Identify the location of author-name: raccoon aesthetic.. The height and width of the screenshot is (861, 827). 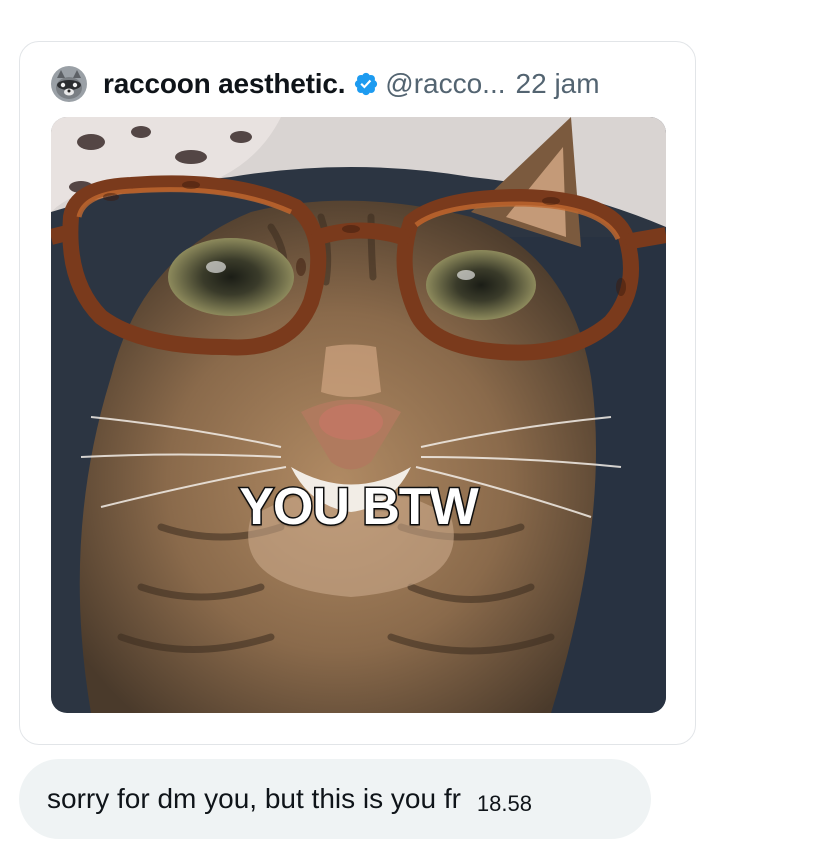
(224, 84).